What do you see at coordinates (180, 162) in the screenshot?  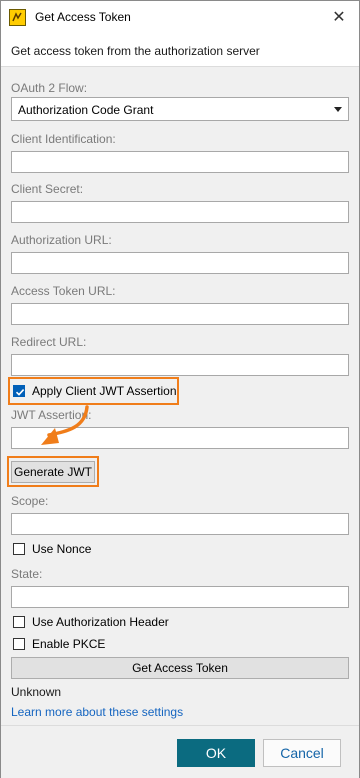 I see `client-id-field` at bounding box center [180, 162].